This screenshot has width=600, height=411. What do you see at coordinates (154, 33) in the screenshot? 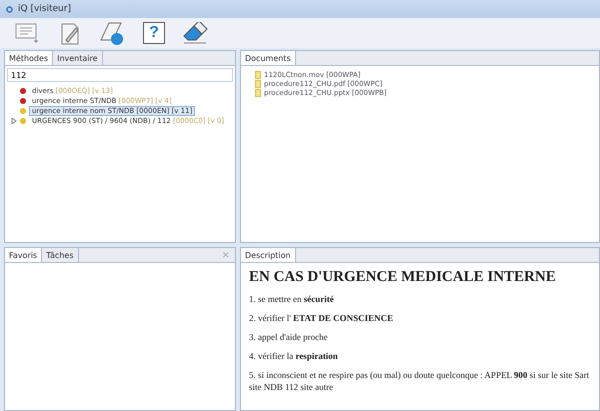
I see `help-button: ?` at bounding box center [154, 33].